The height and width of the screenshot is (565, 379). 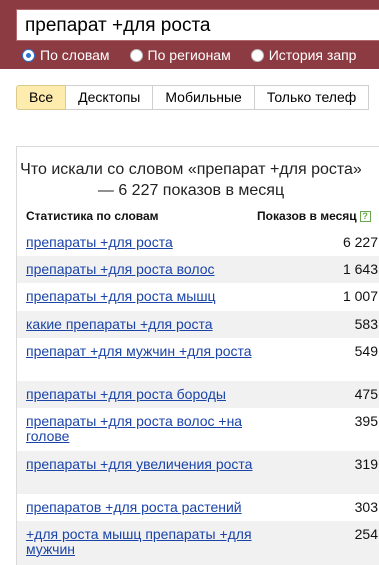 What do you see at coordinates (312, 97) in the screenshot?
I see `tab-phones-only: Только телеф` at bounding box center [312, 97].